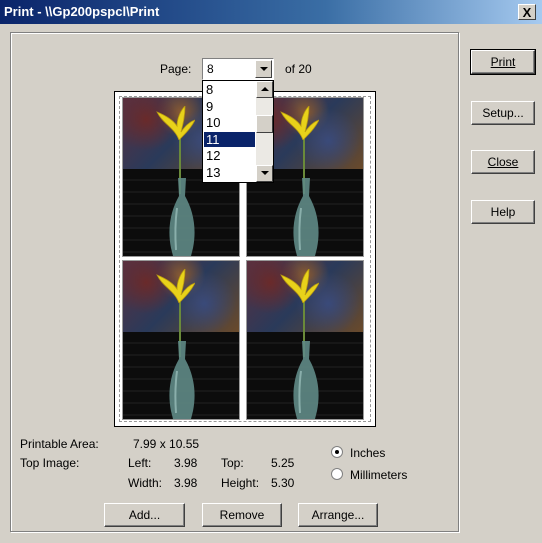 Image resolution: width=542 pixels, height=543 pixels. I want to click on scroll-down-button, so click(264, 173).